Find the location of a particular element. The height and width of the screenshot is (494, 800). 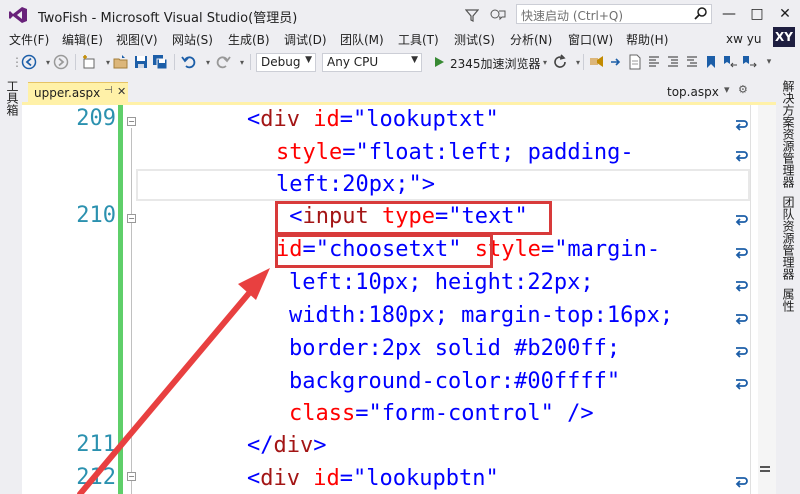

tab-top-aspx: top.aspx is located at coordinates (693, 92).